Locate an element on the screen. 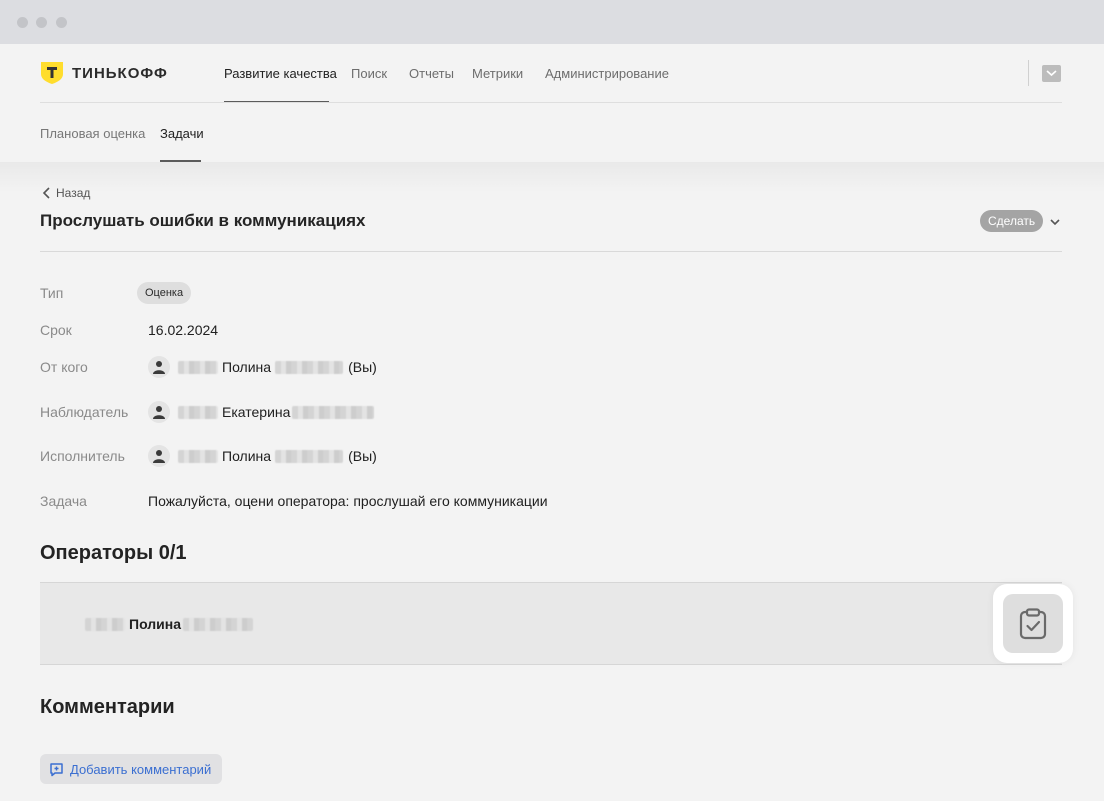 This screenshot has width=1104, height=801. field-label-assignee: Исполнитель is located at coordinates (82, 456).